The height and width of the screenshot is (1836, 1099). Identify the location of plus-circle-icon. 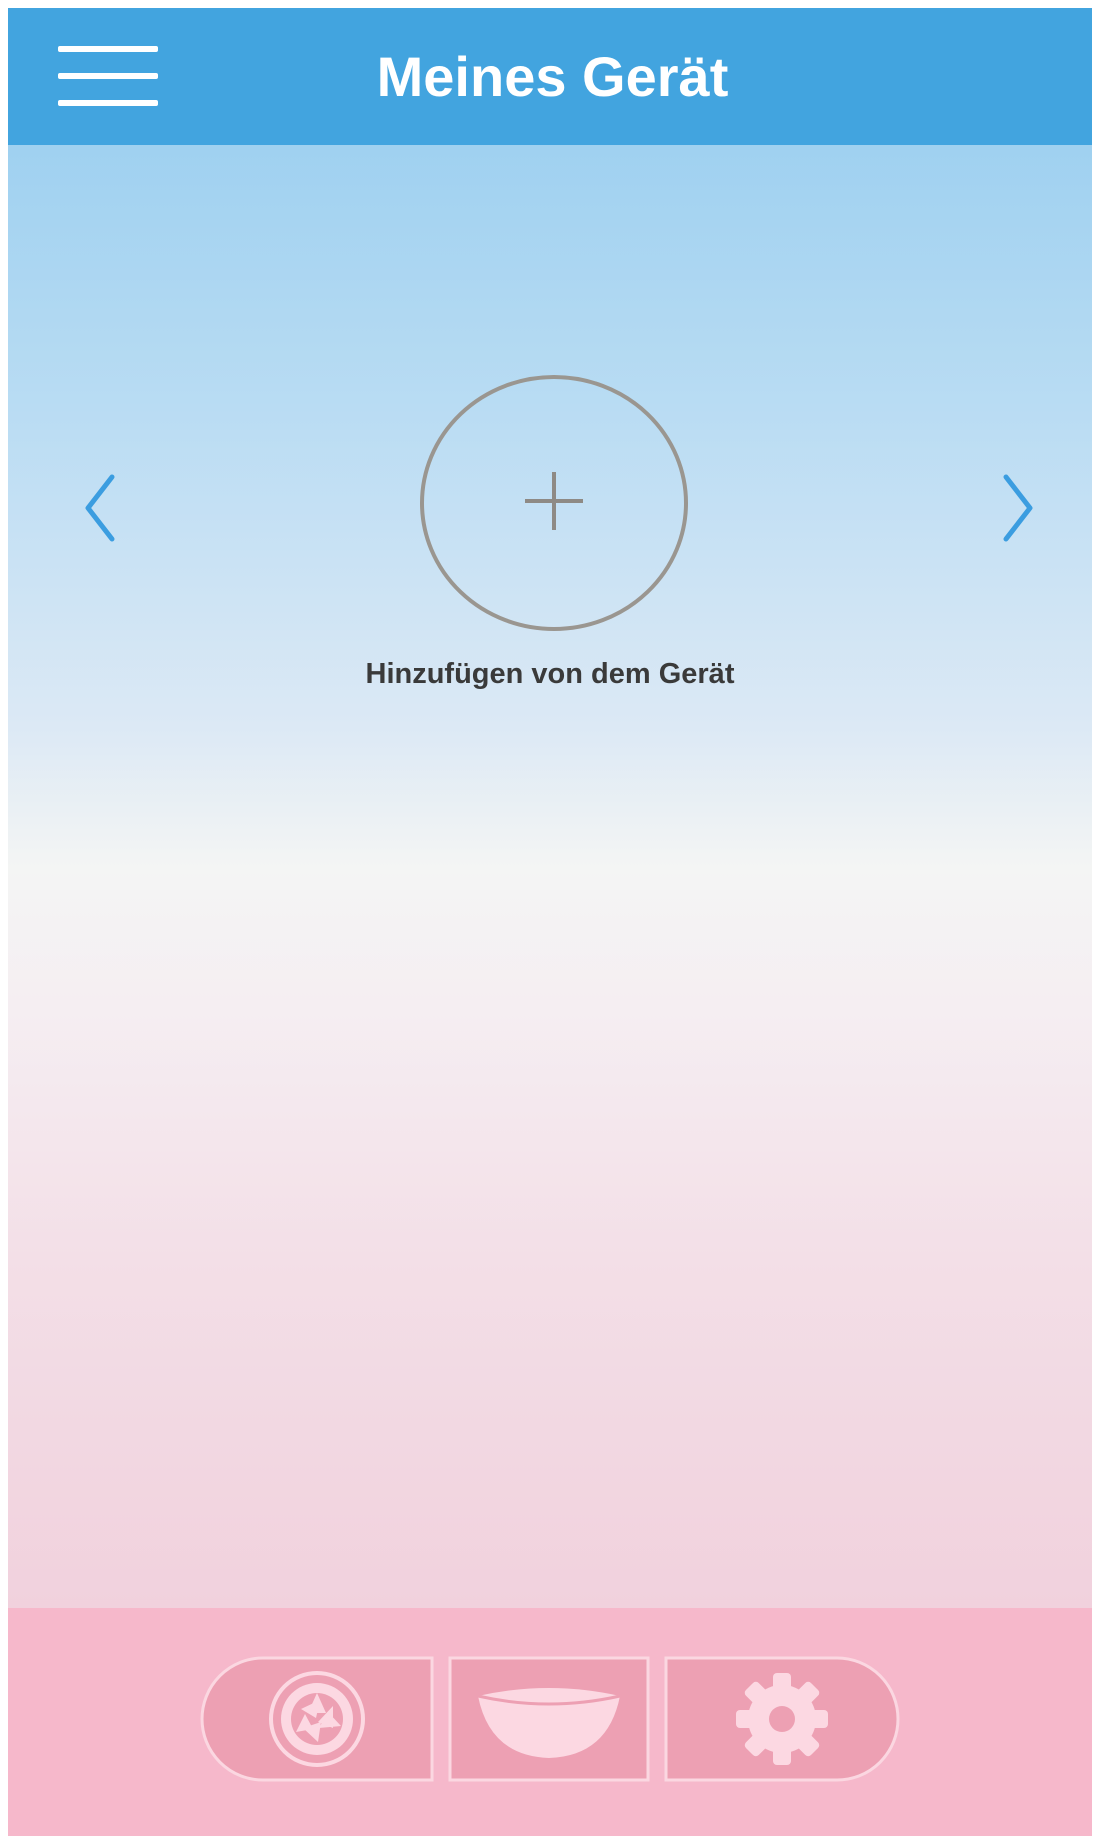
(554, 503).